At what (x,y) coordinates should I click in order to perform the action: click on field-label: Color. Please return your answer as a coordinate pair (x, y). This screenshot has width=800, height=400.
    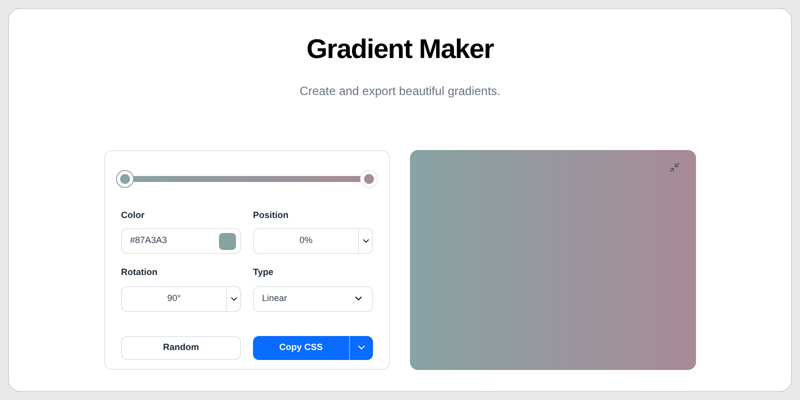
    Looking at the image, I should click on (133, 215).